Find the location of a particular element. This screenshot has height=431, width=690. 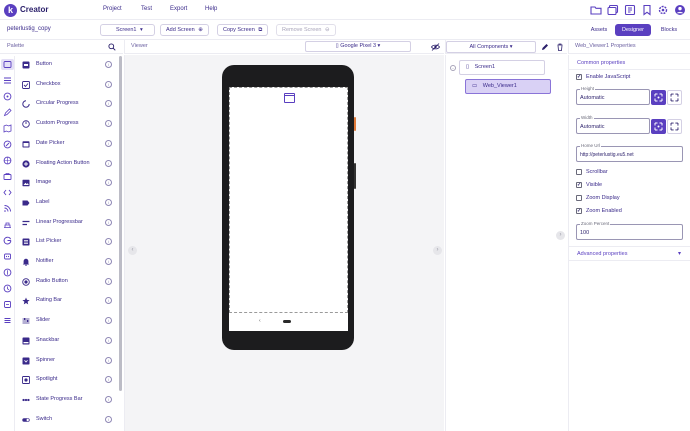

storage-category-icon is located at coordinates (7, 176).